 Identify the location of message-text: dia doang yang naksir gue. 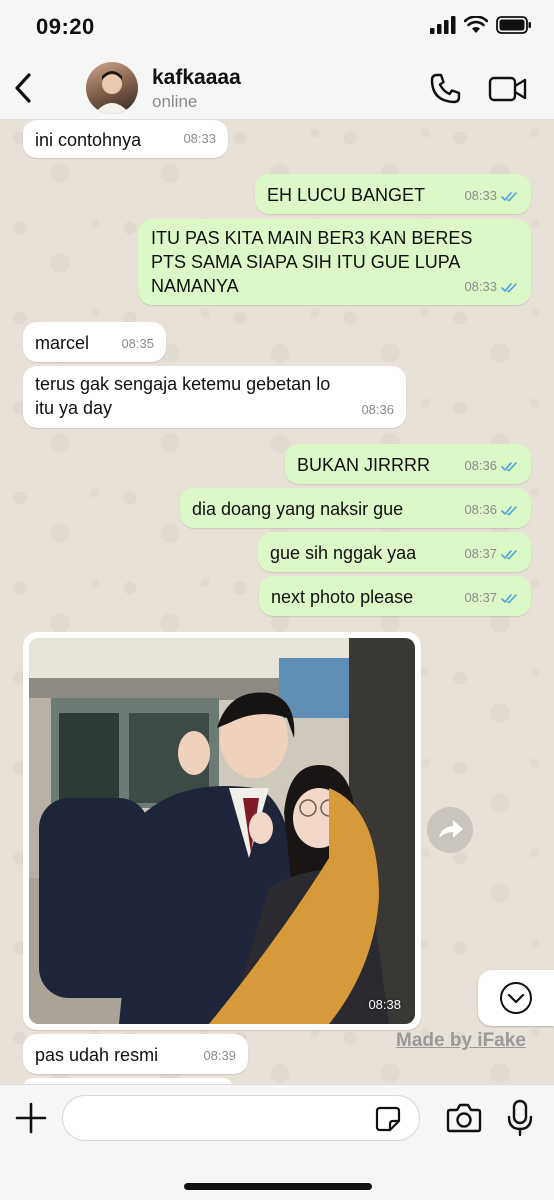
(298, 509).